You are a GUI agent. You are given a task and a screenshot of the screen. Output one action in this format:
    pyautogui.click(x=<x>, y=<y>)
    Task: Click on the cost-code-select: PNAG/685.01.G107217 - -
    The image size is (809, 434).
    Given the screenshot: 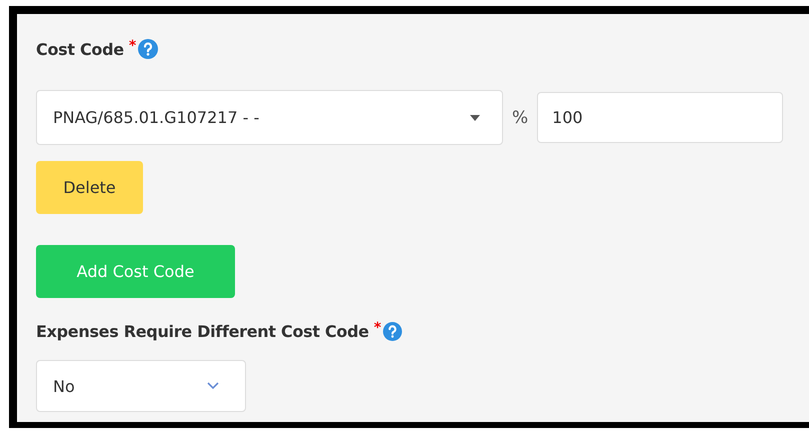 What is the action you would take?
    pyautogui.click(x=269, y=117)
    